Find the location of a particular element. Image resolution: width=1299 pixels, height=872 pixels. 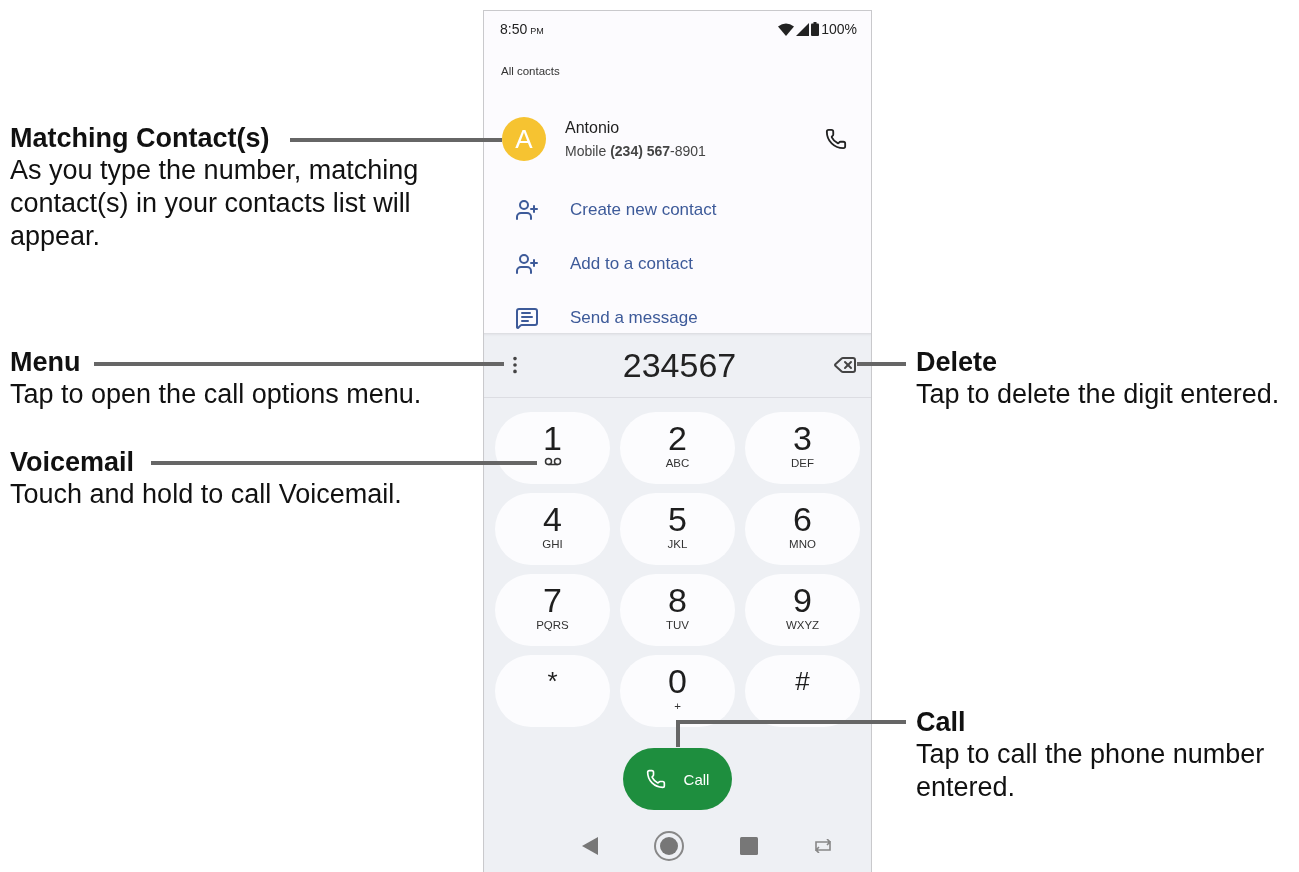

signal-icon is located at coordinates (803, 29).